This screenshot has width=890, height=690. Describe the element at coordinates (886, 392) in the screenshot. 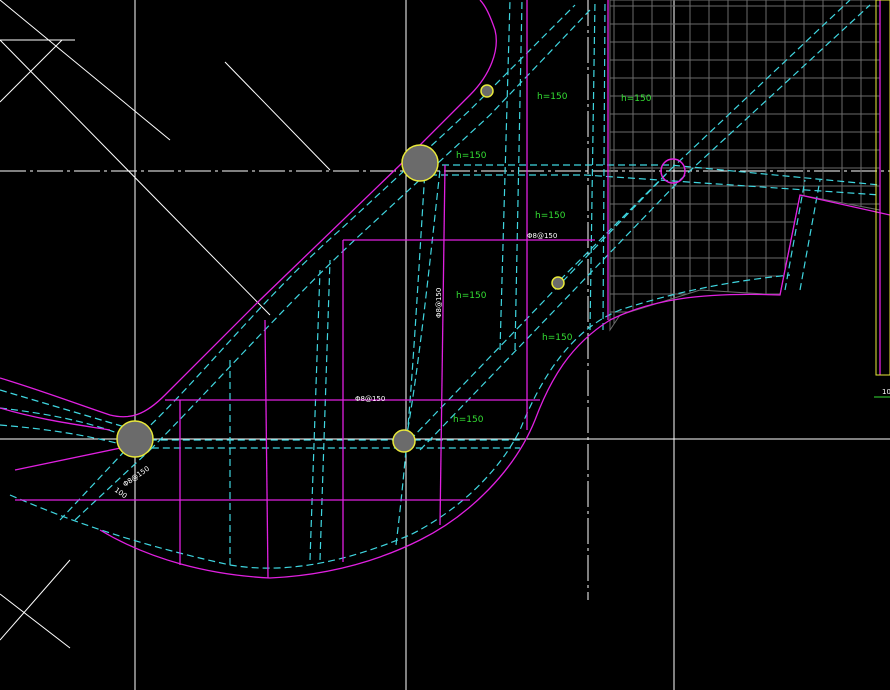

I see `dimension-label: 10` at that location.